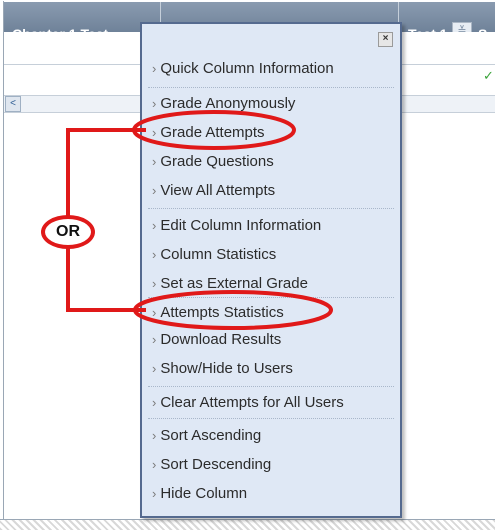 Image resolution: width=495 pixels, height=530 pixels. I want to click on menu-item-label: Download Results, so click(221, 339).